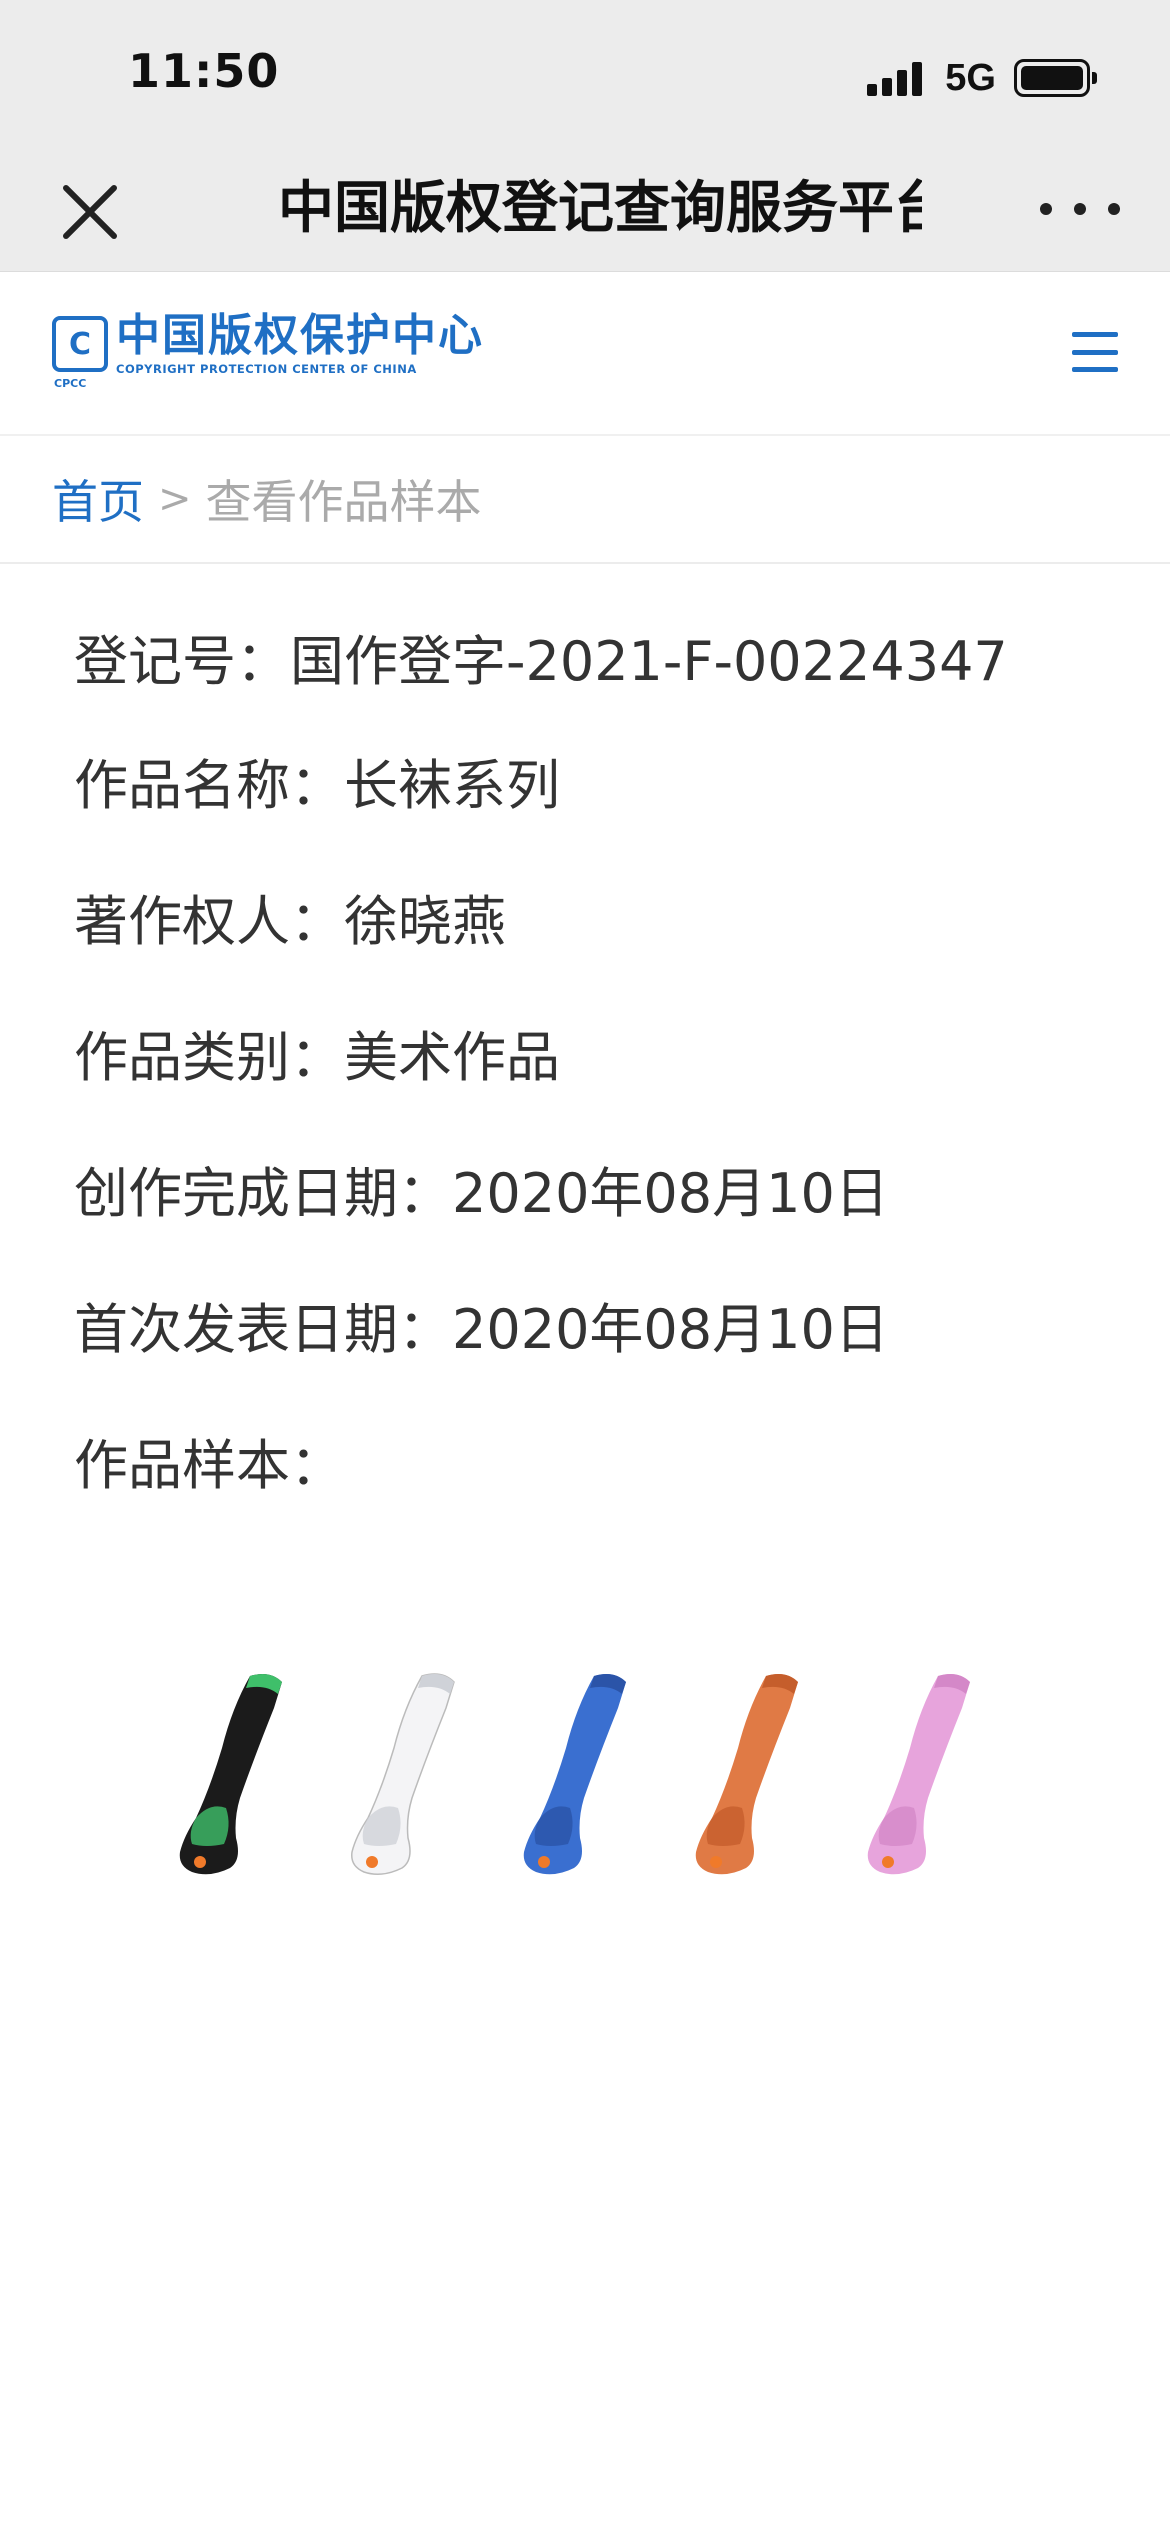 The height and width of the screenshot is (2532, 1170). What do you see at coordinates (266, 369) in the screenshot?
I see `logo-english-name: COPYRIGHT PROTECTION CENTER OF CHINA` at bounding box center [266, 369].